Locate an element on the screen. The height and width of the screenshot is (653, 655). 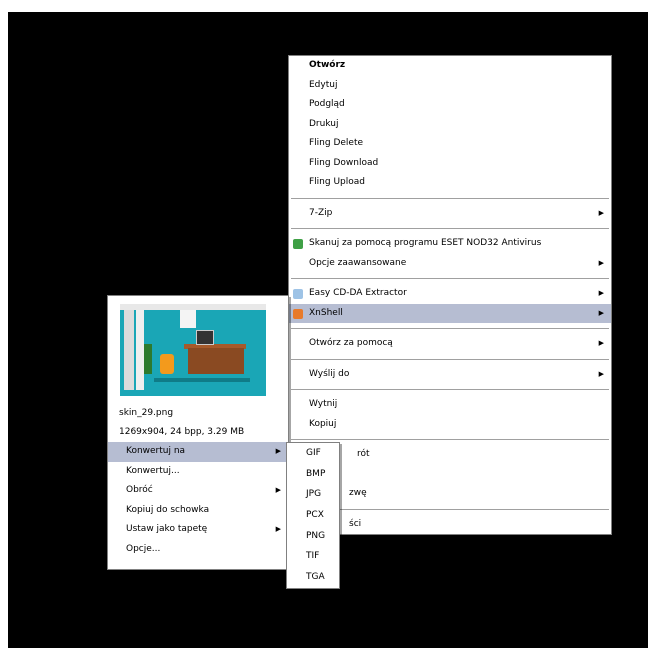
xnshell-icon is located at coordinates (298, 313).